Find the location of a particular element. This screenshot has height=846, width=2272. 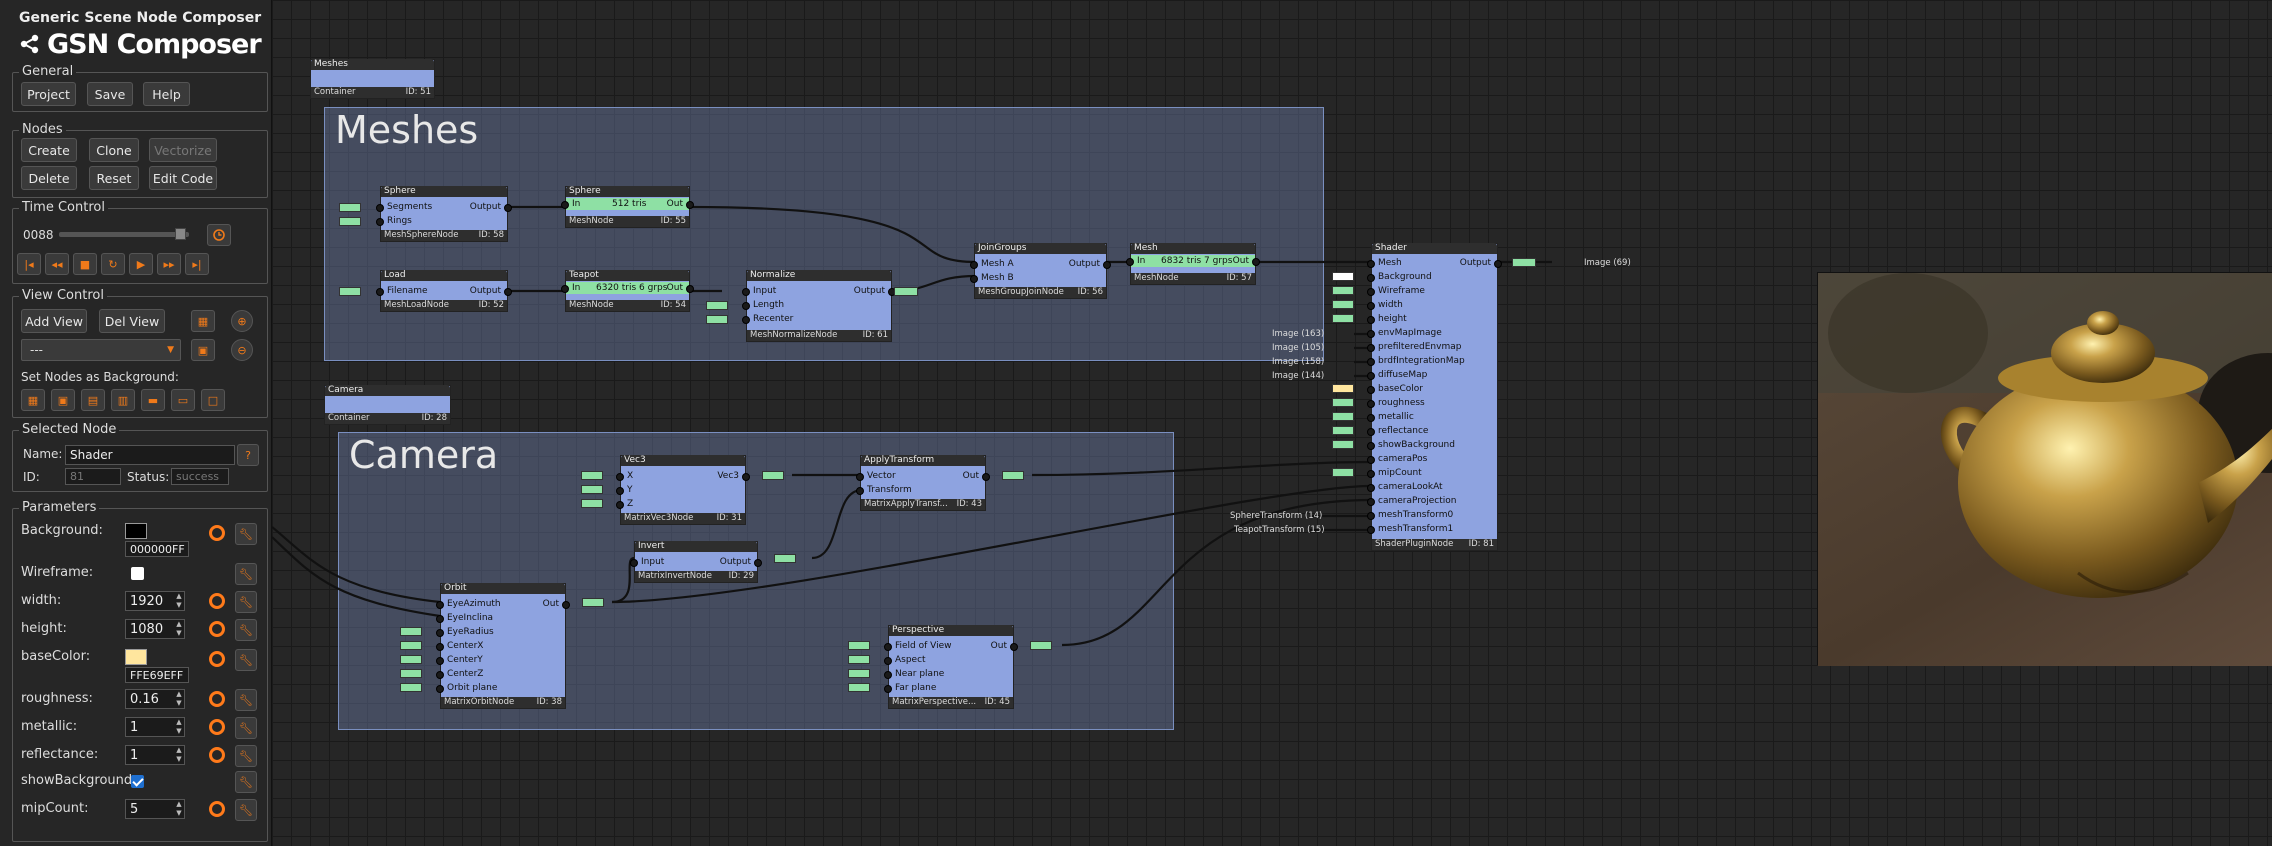

sphere-mesh-node: Sphere In 512 tris Out MeshNode ID: 55 is located at coordinates (627, 207).